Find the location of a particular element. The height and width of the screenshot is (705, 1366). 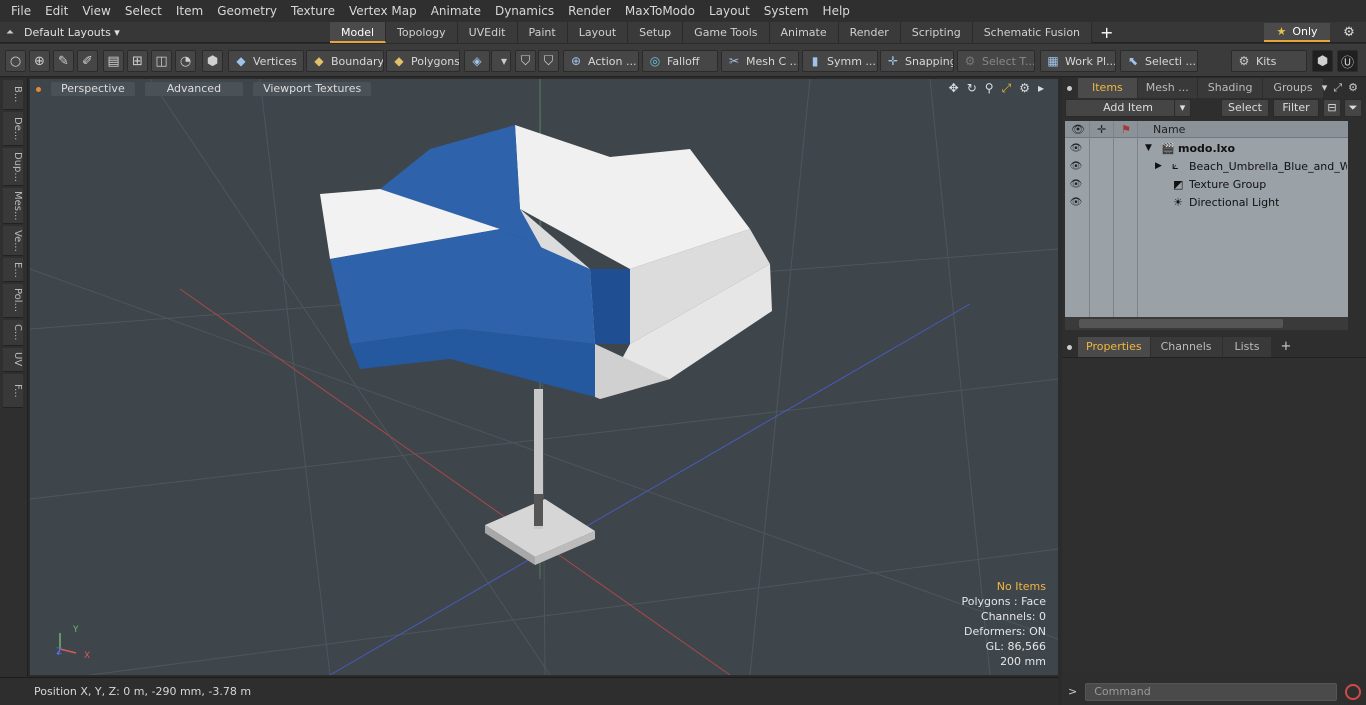

tree-scrollbar is located at coordinates (1206, 323).